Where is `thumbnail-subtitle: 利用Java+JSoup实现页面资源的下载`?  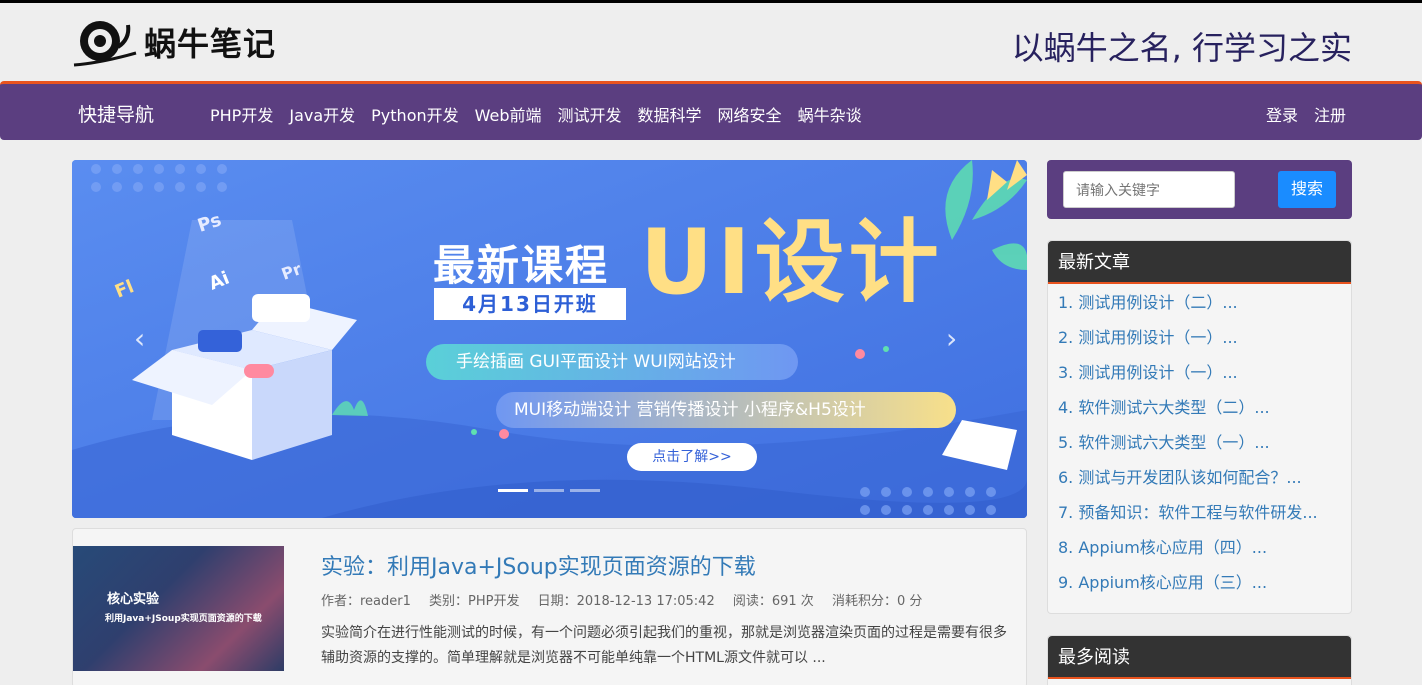
thumbnail-subtitle: 利用Java+JSoup实现页面资源的下载 is located at coordinates (183, 619).